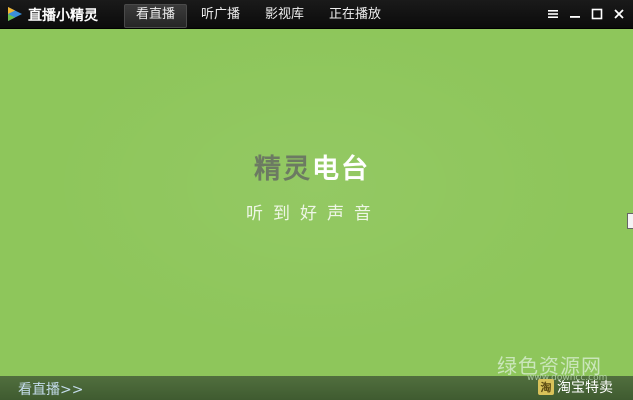 The height and width of the screenshot is (400, 633). Describe the element at coordinates (50, 389) in the screenshot. I see `watch-live-link: 看直播>>` at that location.